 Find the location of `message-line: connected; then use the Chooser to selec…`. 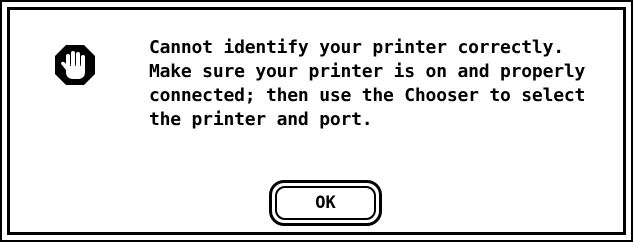

message-line: connected; then use the Chooser to selec… is located at coordinates (367, 95).